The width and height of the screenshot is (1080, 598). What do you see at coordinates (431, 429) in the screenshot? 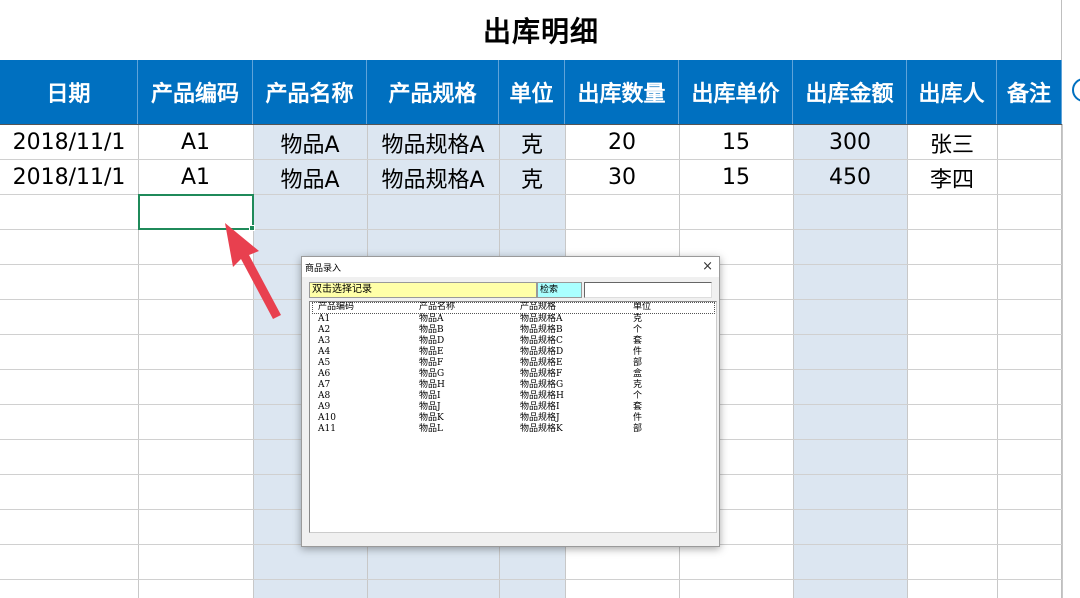
I see `list-item-name: 物品L` at bounding box center [431, 429].